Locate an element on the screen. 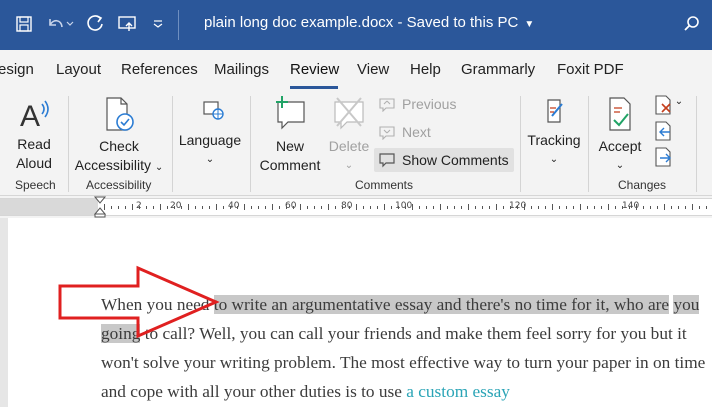  accept-button: Accept ⌄ is located at coordinates (620, 134).